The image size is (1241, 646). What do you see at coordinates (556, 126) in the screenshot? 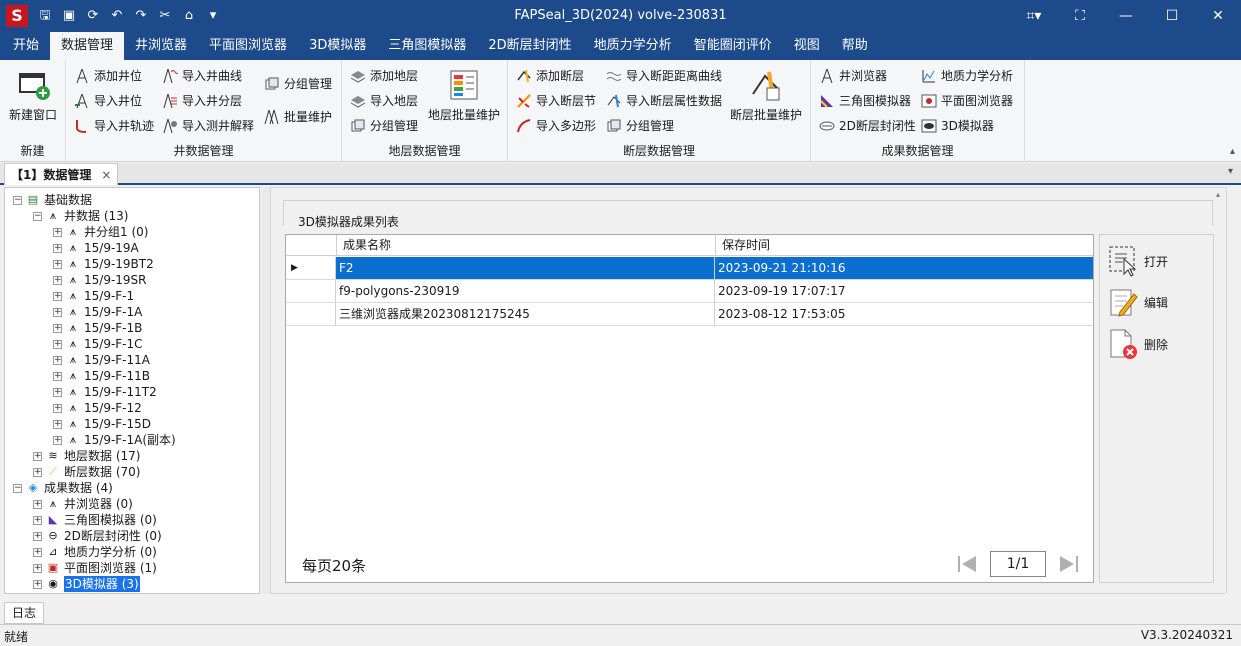
I see `import-polygon-button: 导入多边形` at bounding box center [556, 126].